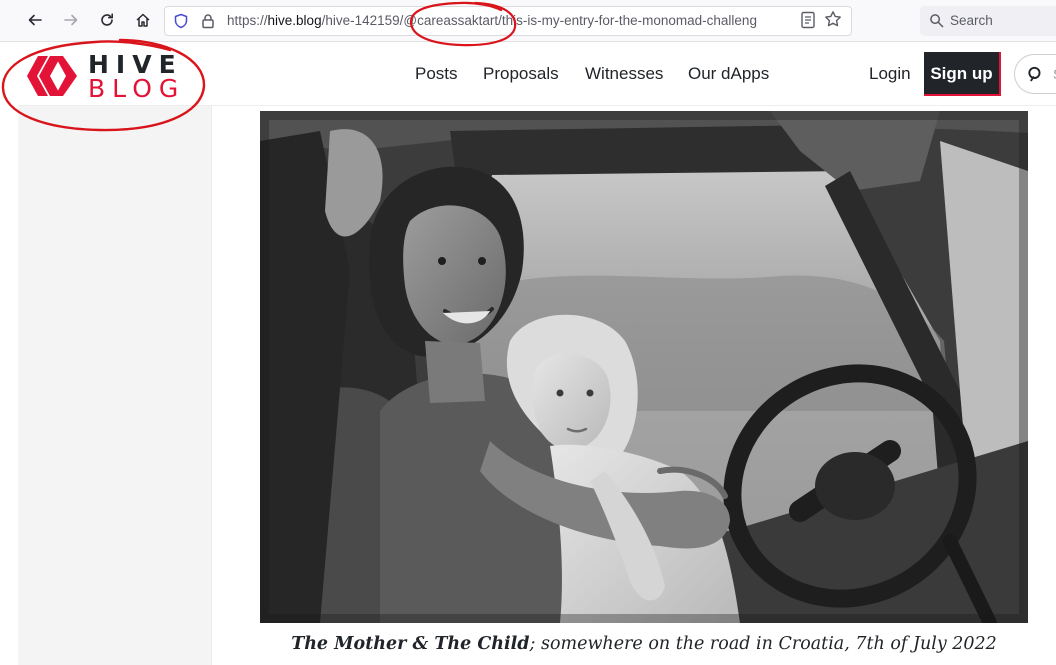 The width and height of the screenshot is (1056, 665). Describe the element at coordinates (890, 74) in the screenshot. I see `login-link: Login` at that location.